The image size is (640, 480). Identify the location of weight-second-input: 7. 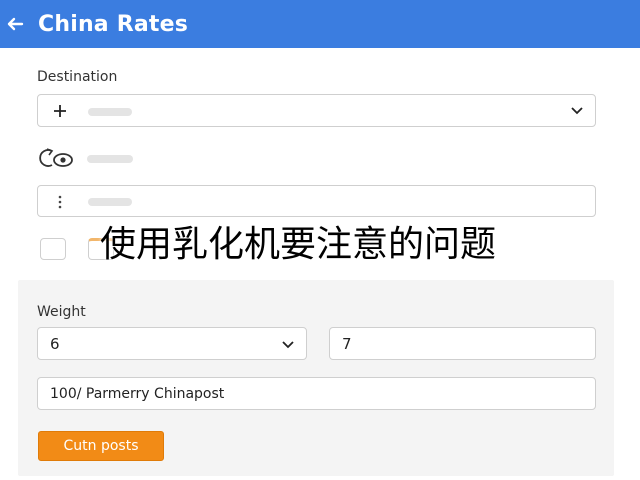
(462, 343).